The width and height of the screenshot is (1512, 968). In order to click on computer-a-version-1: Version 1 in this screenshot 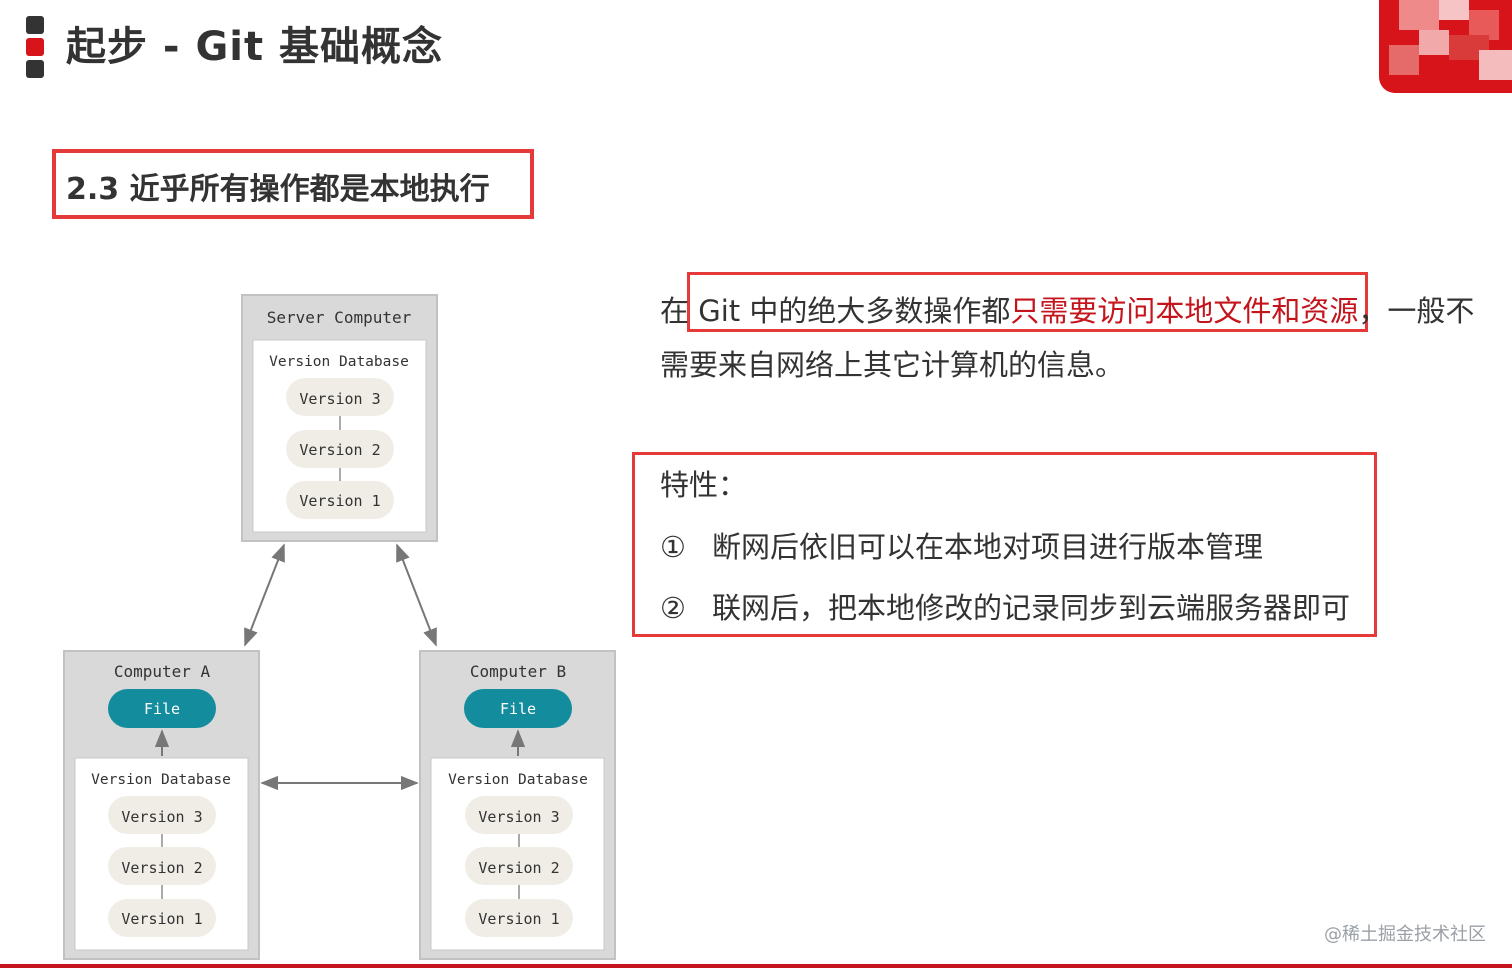, I will do `click(161, 919)`.